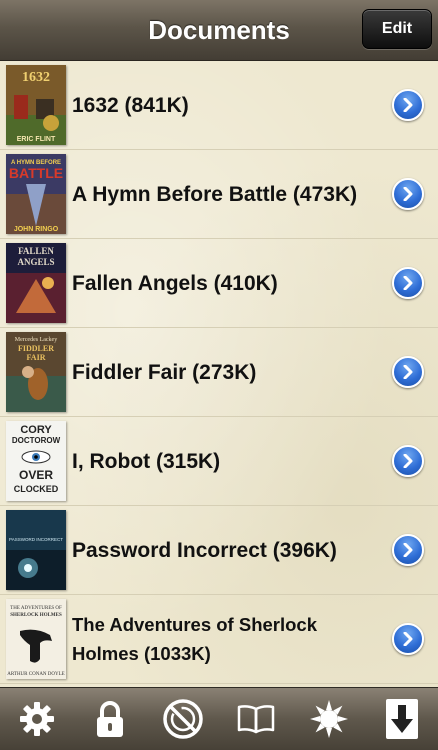 The width and height of the screenshot is (438, 750). I want to click on cover-title-text: BATTLE, so click(36, 173).